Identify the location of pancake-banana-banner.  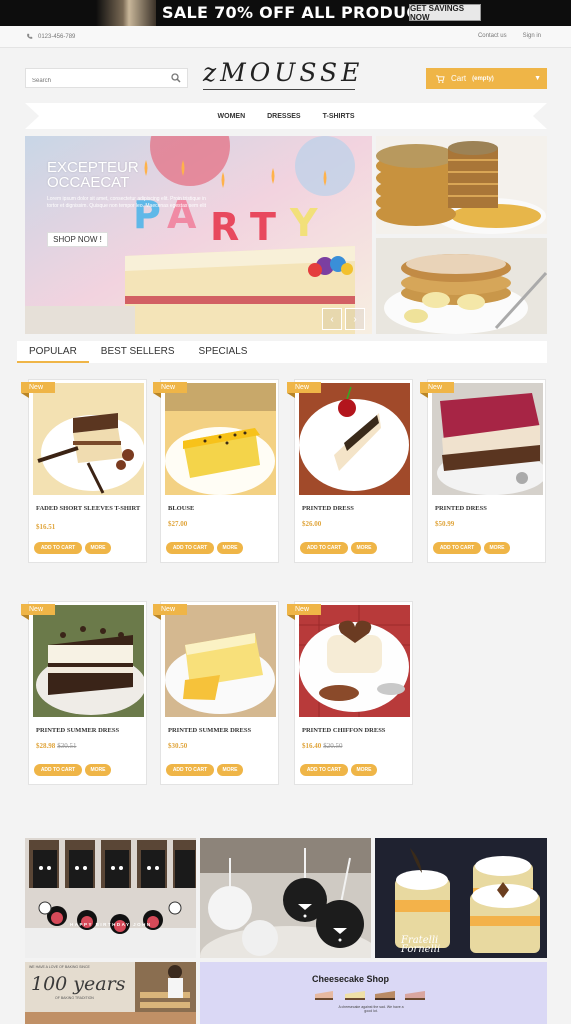
(461, 286).